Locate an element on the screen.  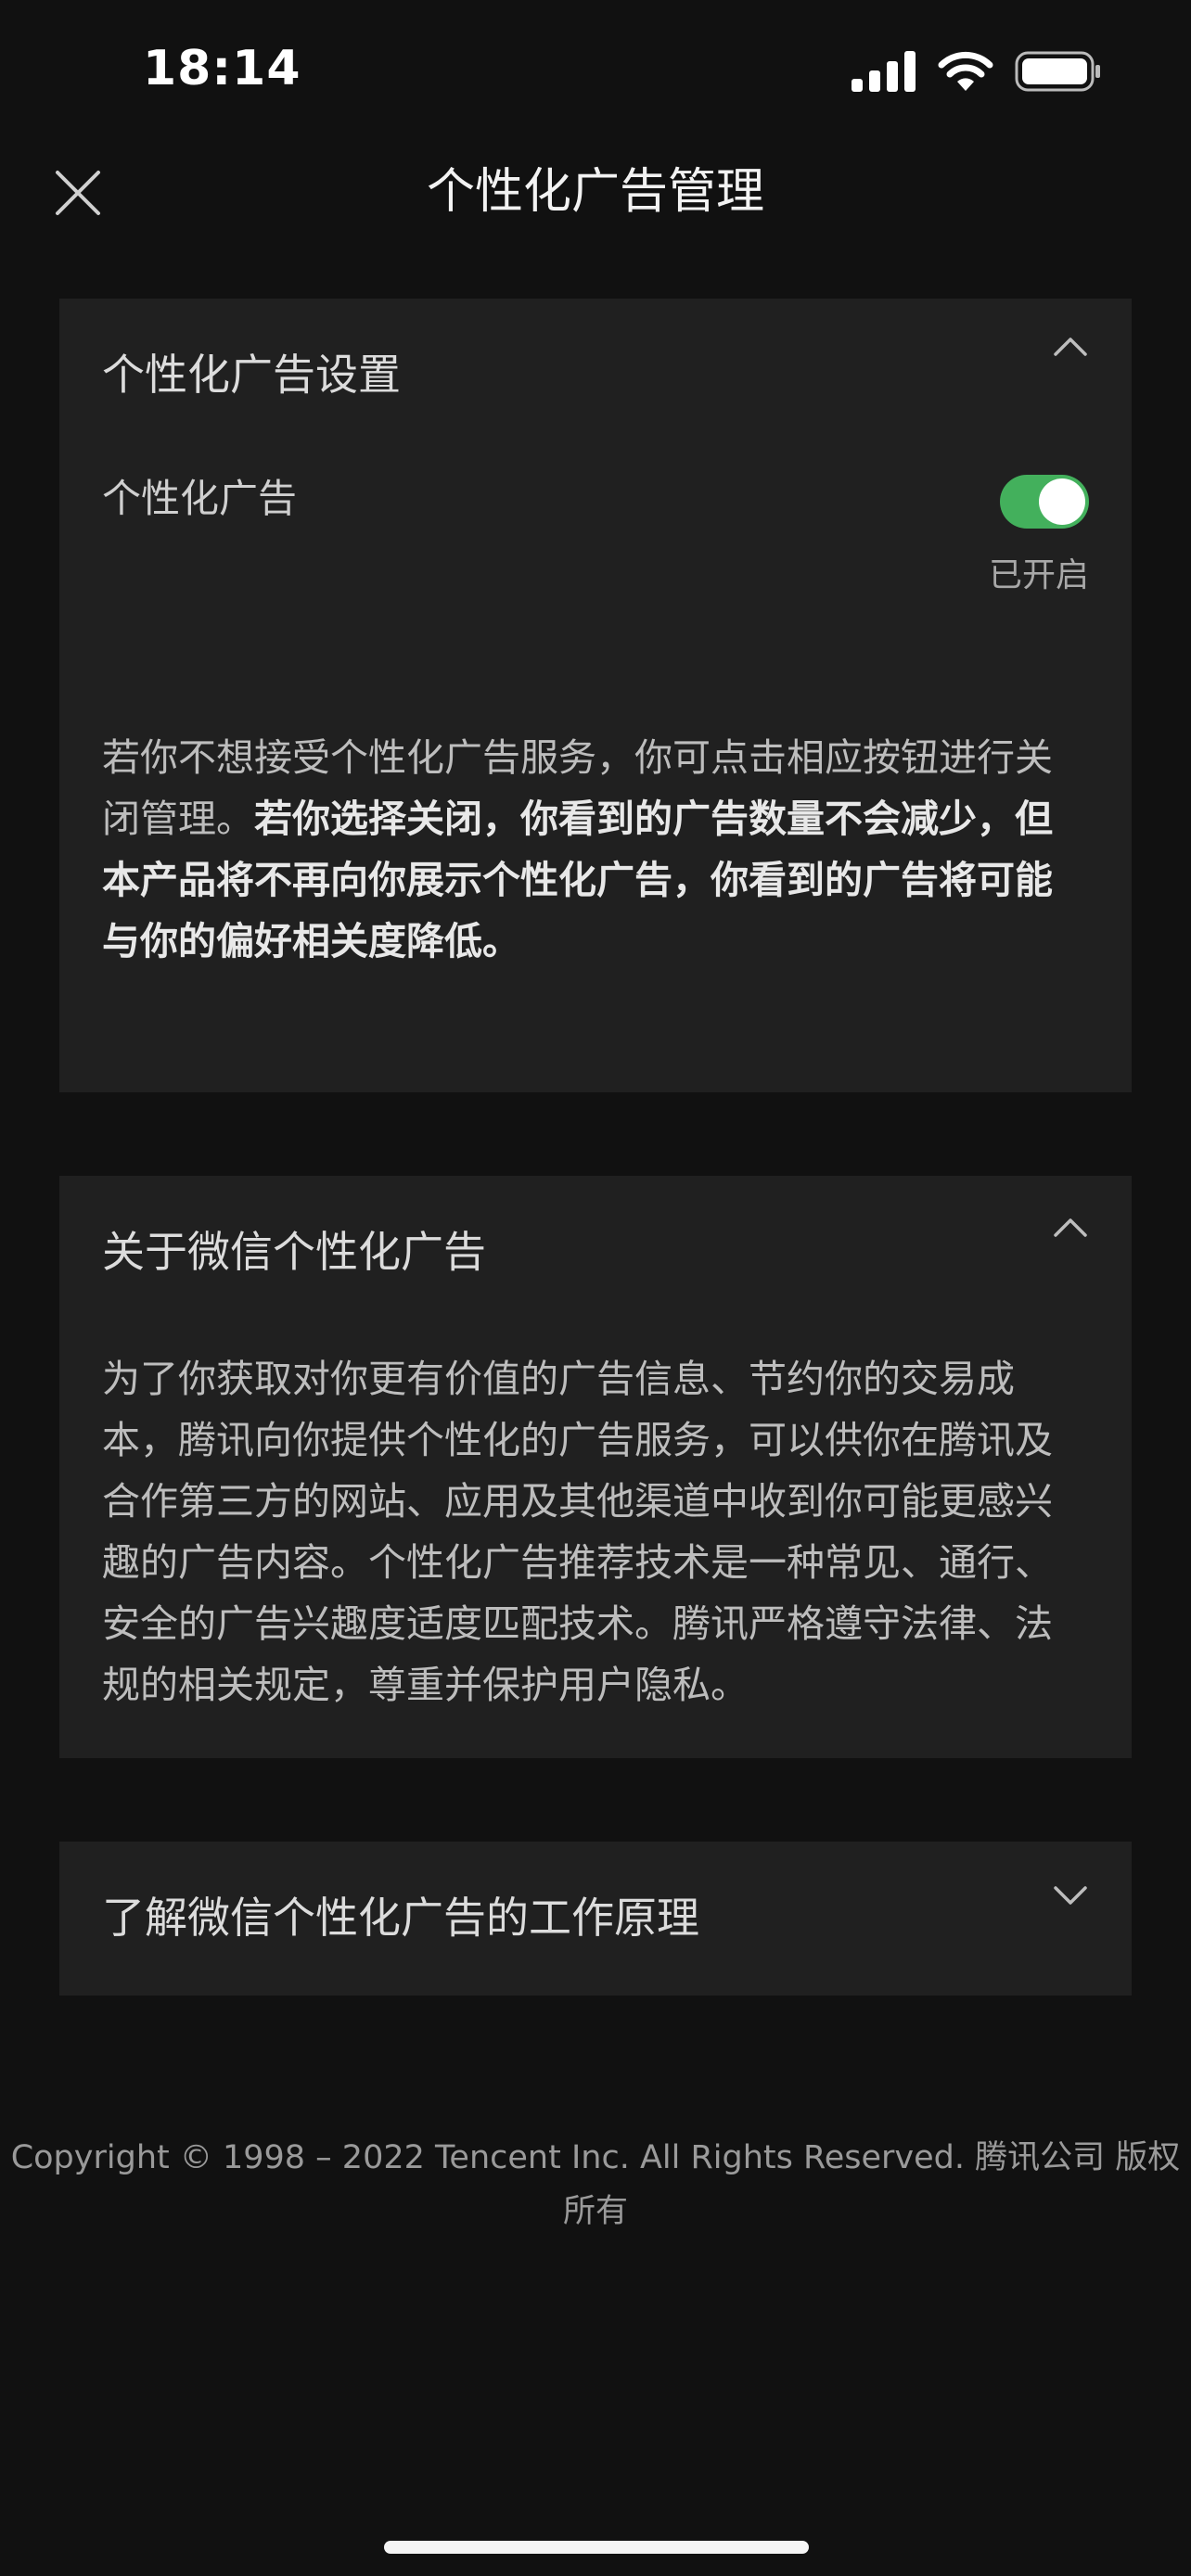
nav-bar: 个性化广告管理 is located at coordinates (595, 193).